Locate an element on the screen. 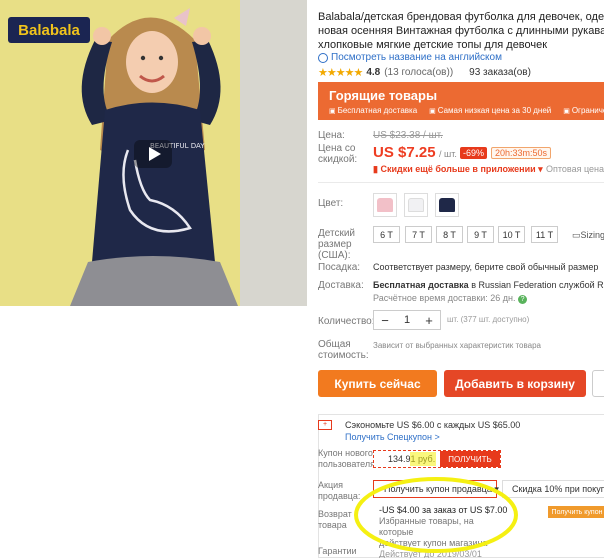  size-option-9t: 9 T is located at coordinates (480, 234).